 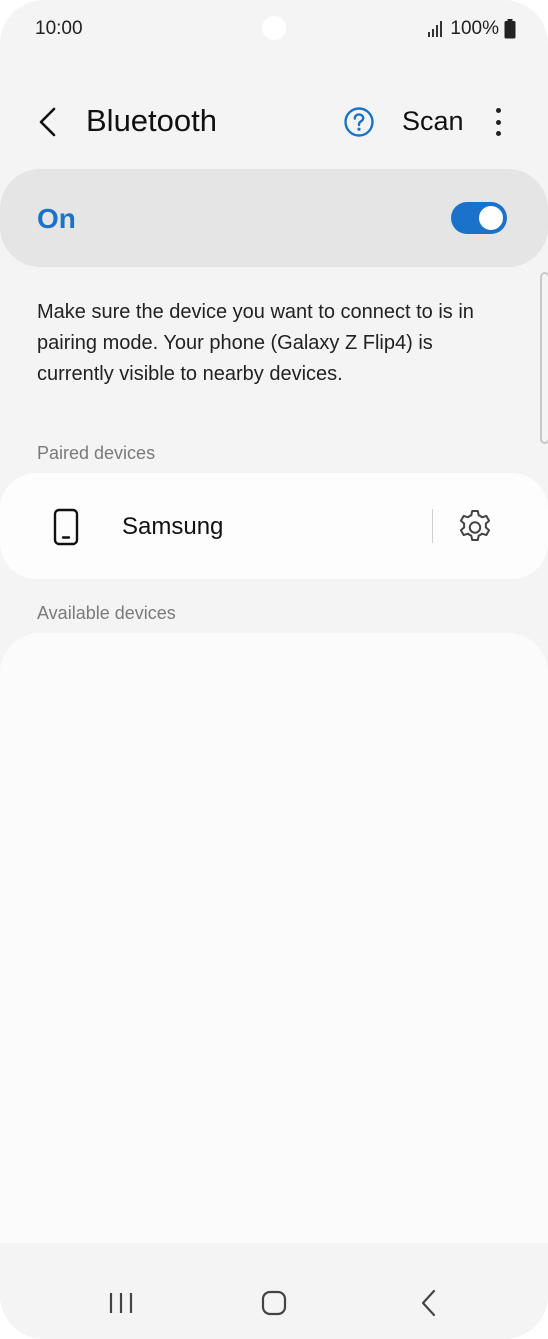 I want to click on status-bar: 10:00 100%, so click(x=274, y=30).